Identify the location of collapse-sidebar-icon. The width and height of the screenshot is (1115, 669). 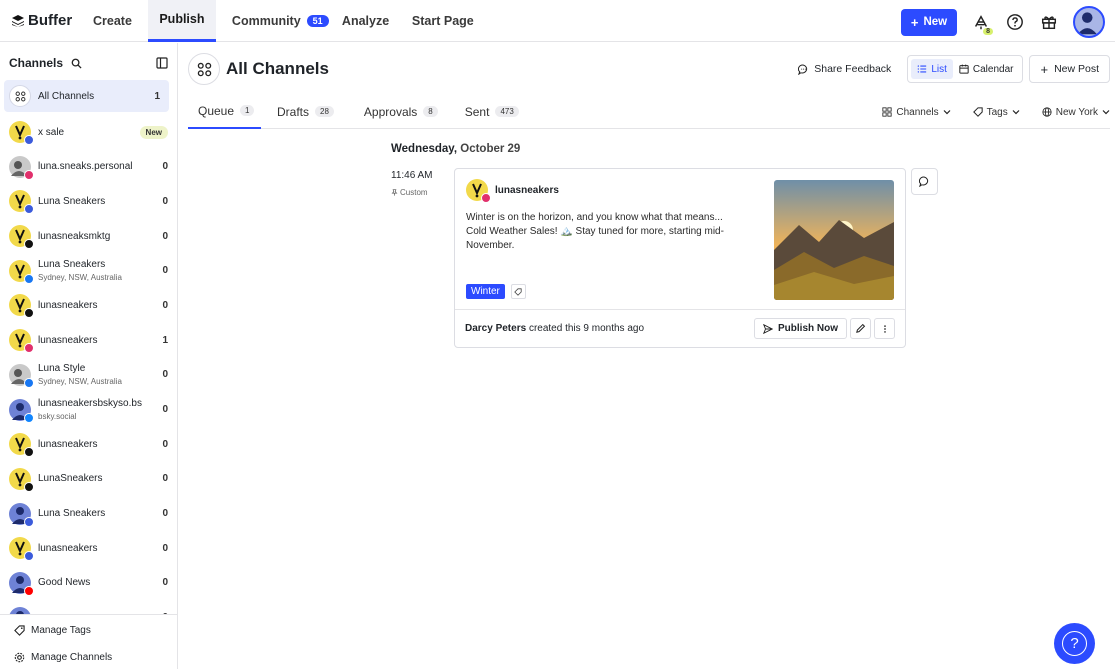
(162, 63).